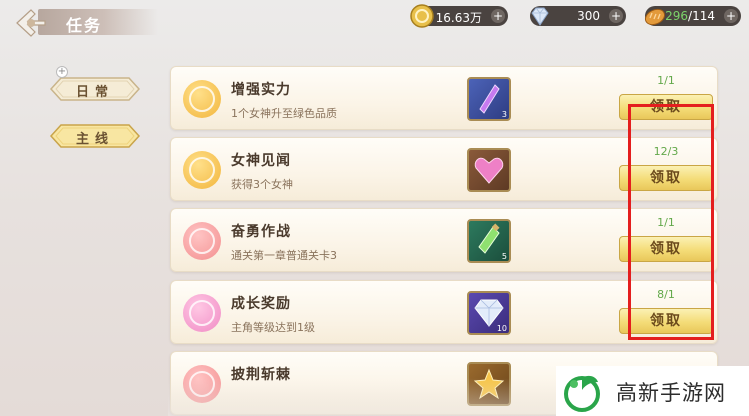 The height and width of the screenshot is (416, 749). What do you see at coordinates (540, 16) in the screenshot?
I see `diamond-icon` at bounding box center [540, 16].